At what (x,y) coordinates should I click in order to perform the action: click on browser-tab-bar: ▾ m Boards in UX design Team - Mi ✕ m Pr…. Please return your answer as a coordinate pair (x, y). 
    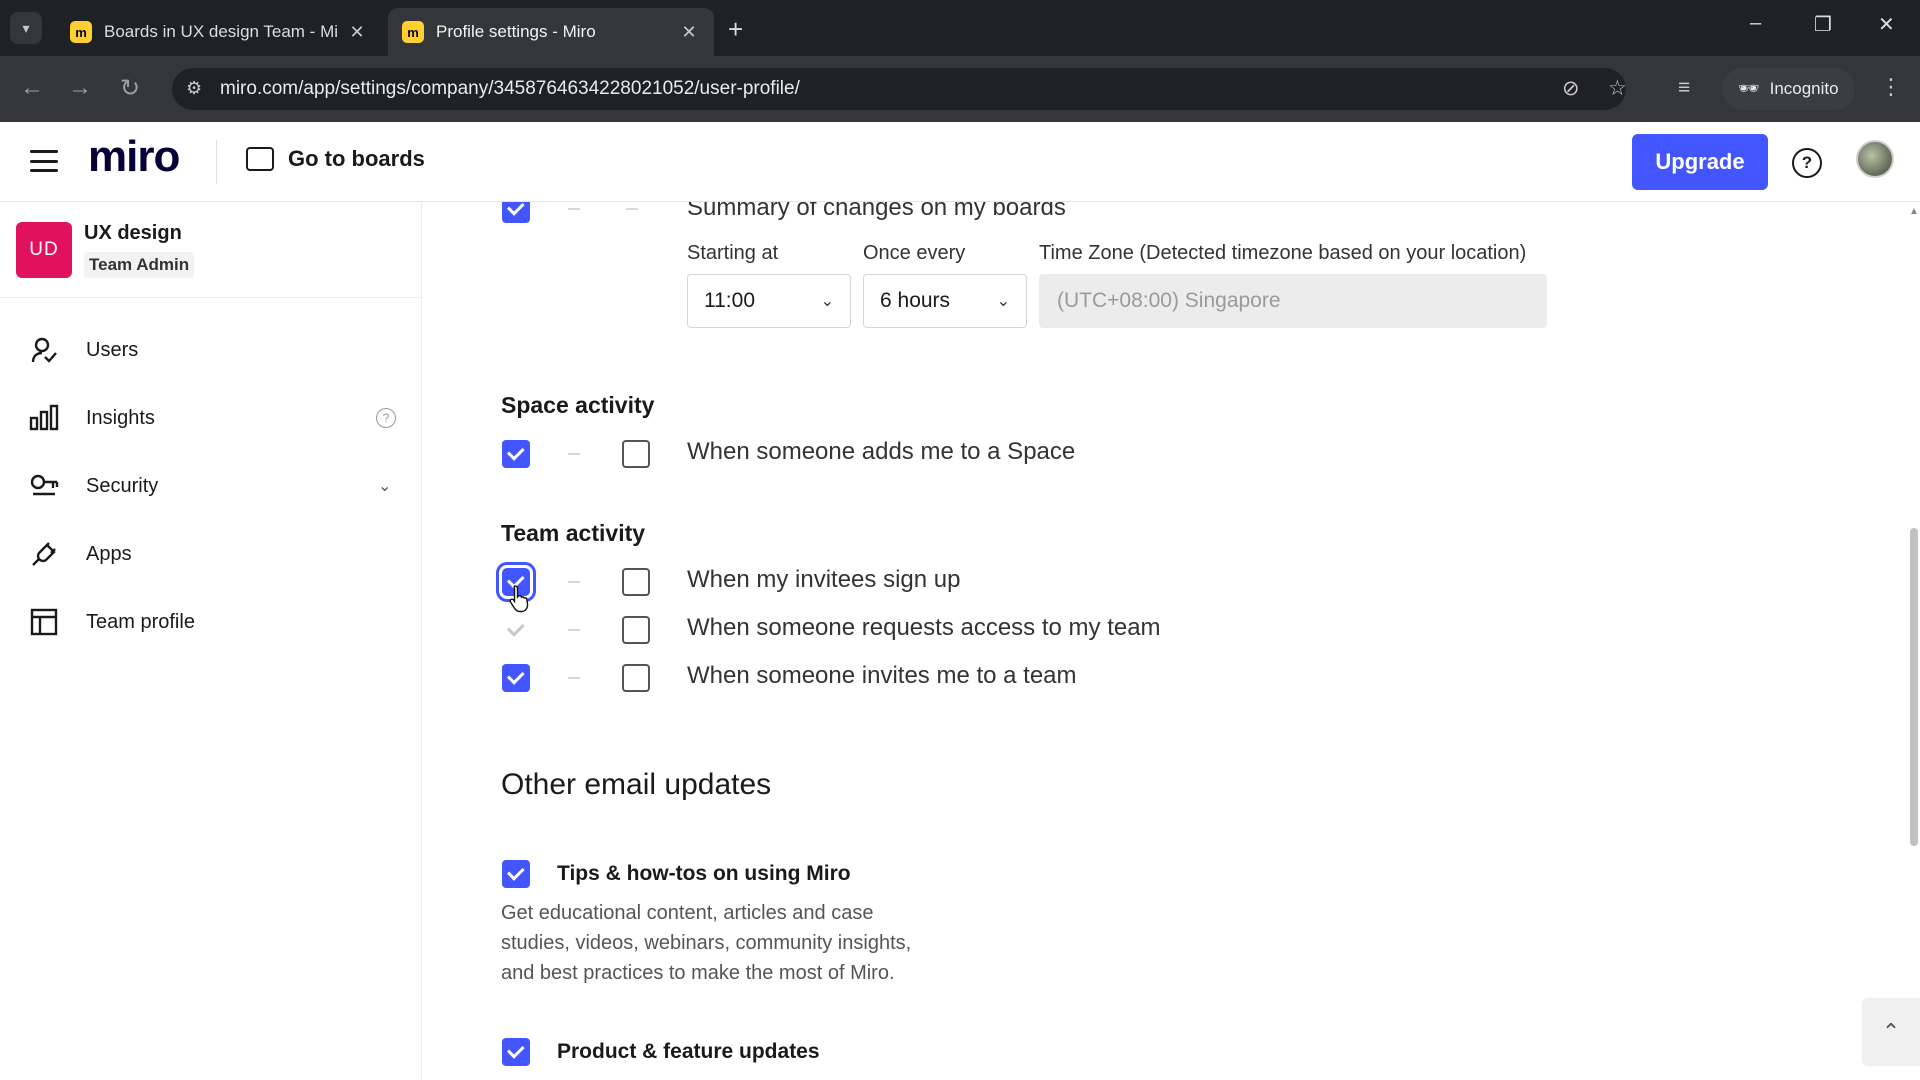
    Looking at the image, I should click on (960, 28).